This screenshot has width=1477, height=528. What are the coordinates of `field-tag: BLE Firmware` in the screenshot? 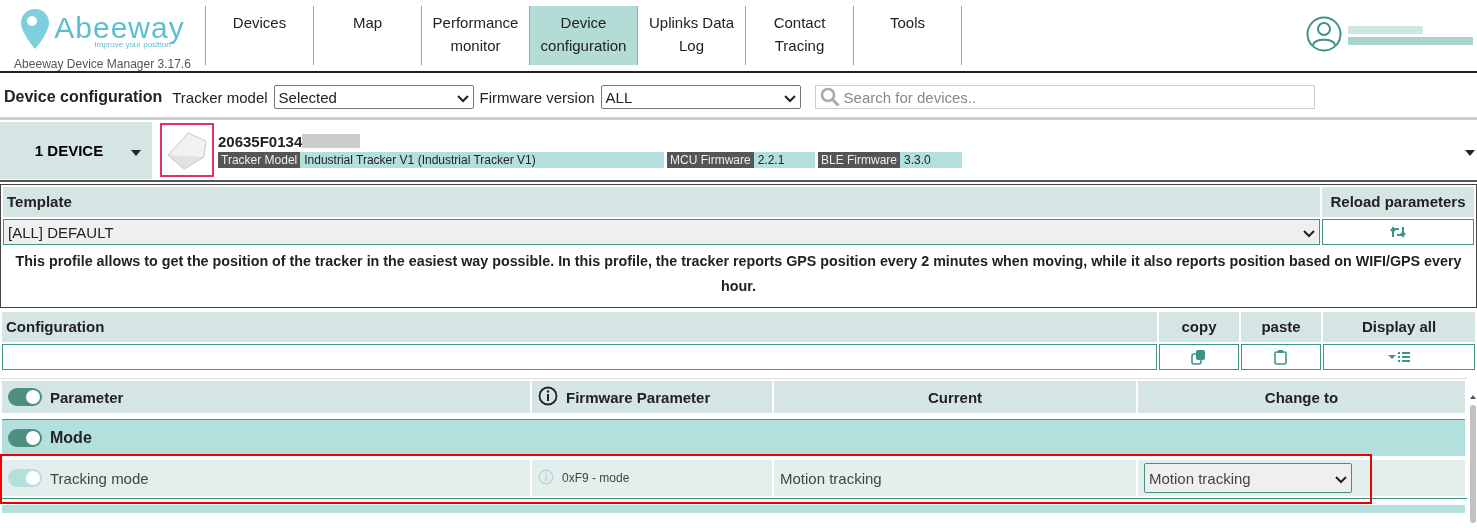 It's located at (859, 159).